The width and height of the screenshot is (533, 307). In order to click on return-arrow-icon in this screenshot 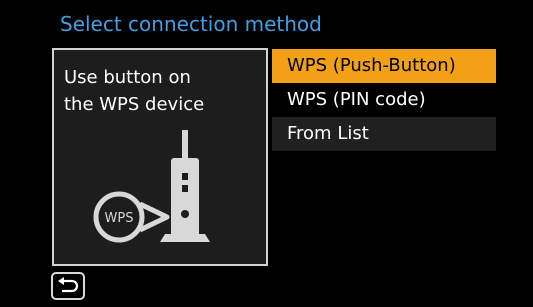, I will do `click(68, 285)`.